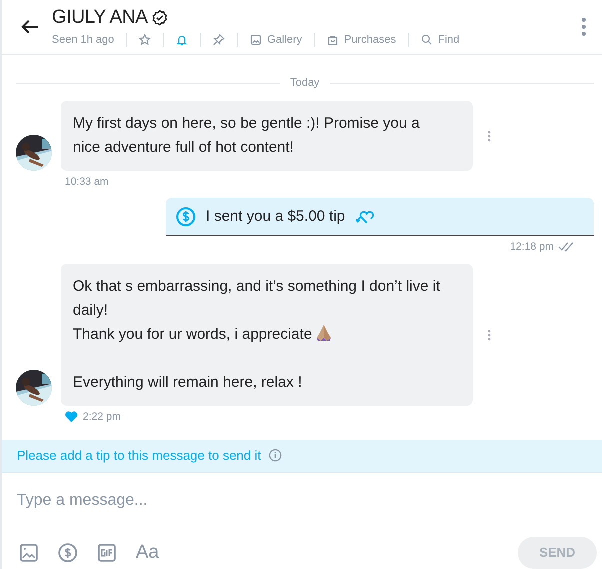 This screenshot has height=569, width=602. Describe the element at coordinates (107, 552) in the screenshot. I see `gif-icon` at that location.